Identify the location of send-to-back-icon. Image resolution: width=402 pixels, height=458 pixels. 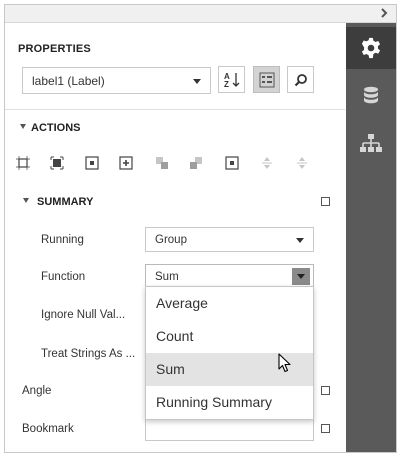
(196, 163).